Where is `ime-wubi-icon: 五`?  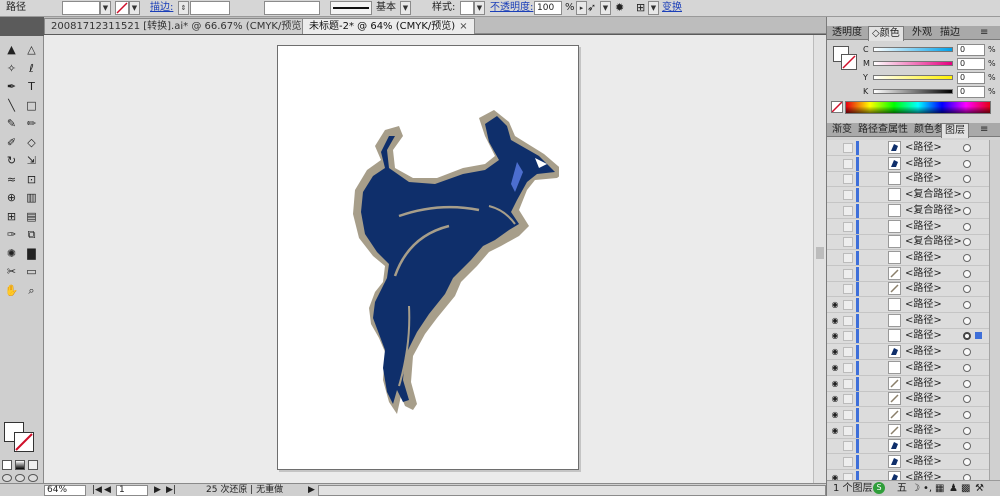 ime-wubi-icon: 五 is located at coordinates (902, 488).